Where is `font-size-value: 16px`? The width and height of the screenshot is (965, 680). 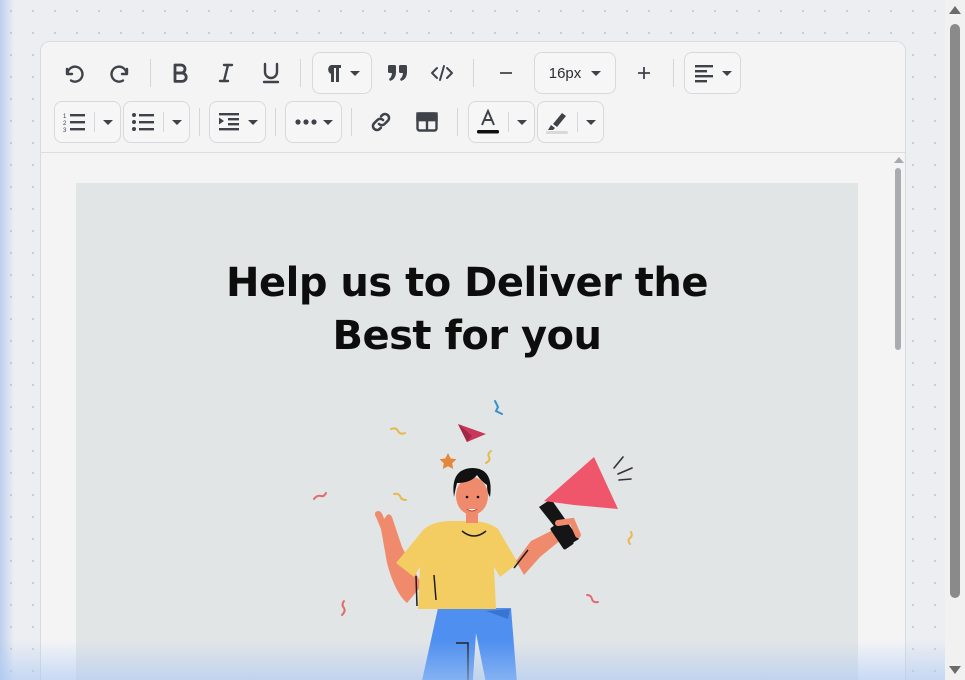 font-size-value: 16px is located at coordinates (565, 73).